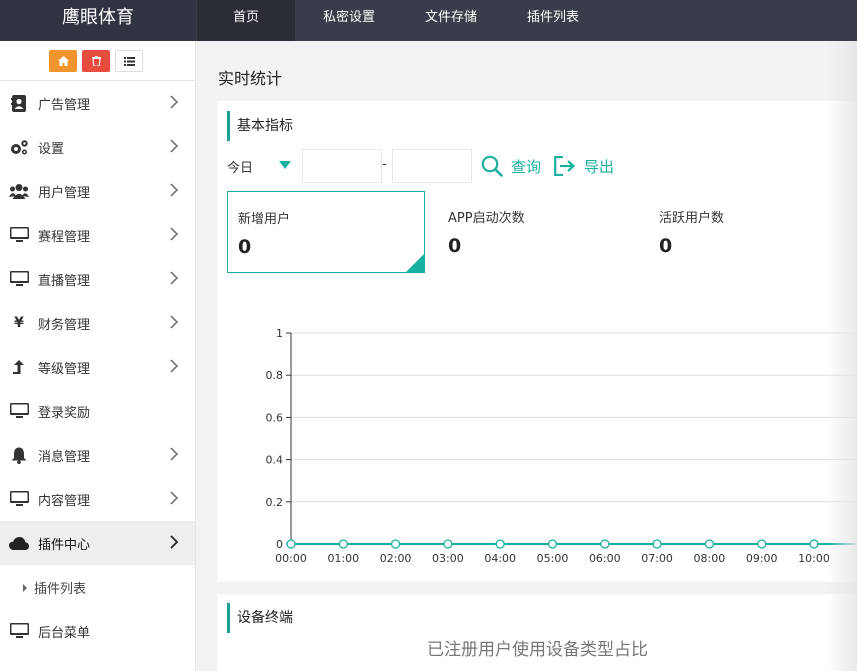 This screenshot has height=671, width=857. What do you see at coordinates (342, 166) in the screenshot?
I see `start-date-input` at bounding box center [342, 166].